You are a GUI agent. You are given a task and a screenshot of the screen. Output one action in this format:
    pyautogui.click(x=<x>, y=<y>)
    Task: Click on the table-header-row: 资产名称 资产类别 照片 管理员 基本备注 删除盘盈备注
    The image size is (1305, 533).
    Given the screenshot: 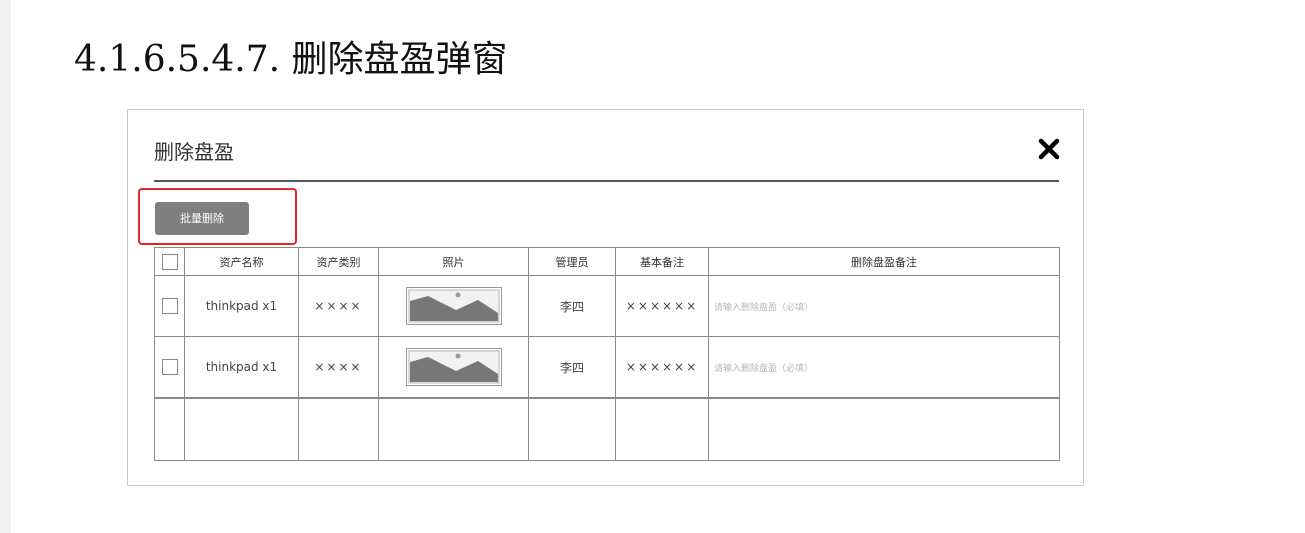 What is the action you would take?
    pyautogui.click(x=607, y=261)
    